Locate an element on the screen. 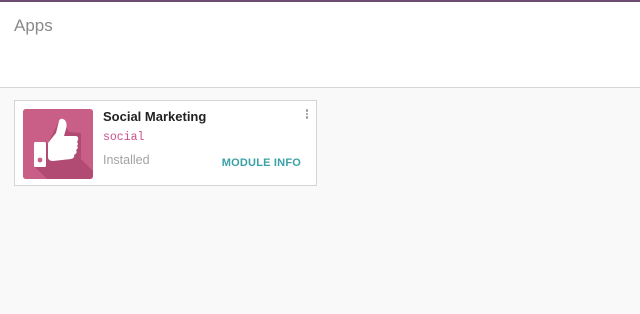 Image resolution: width=640 pixels, height=314 pixels. thumbs-up-icon is located at coordinates (58, 144).